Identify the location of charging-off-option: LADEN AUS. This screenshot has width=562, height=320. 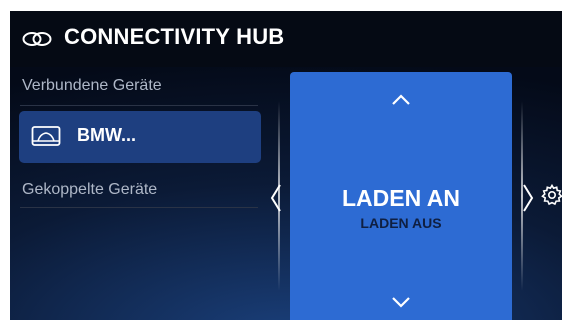
(401, 223).